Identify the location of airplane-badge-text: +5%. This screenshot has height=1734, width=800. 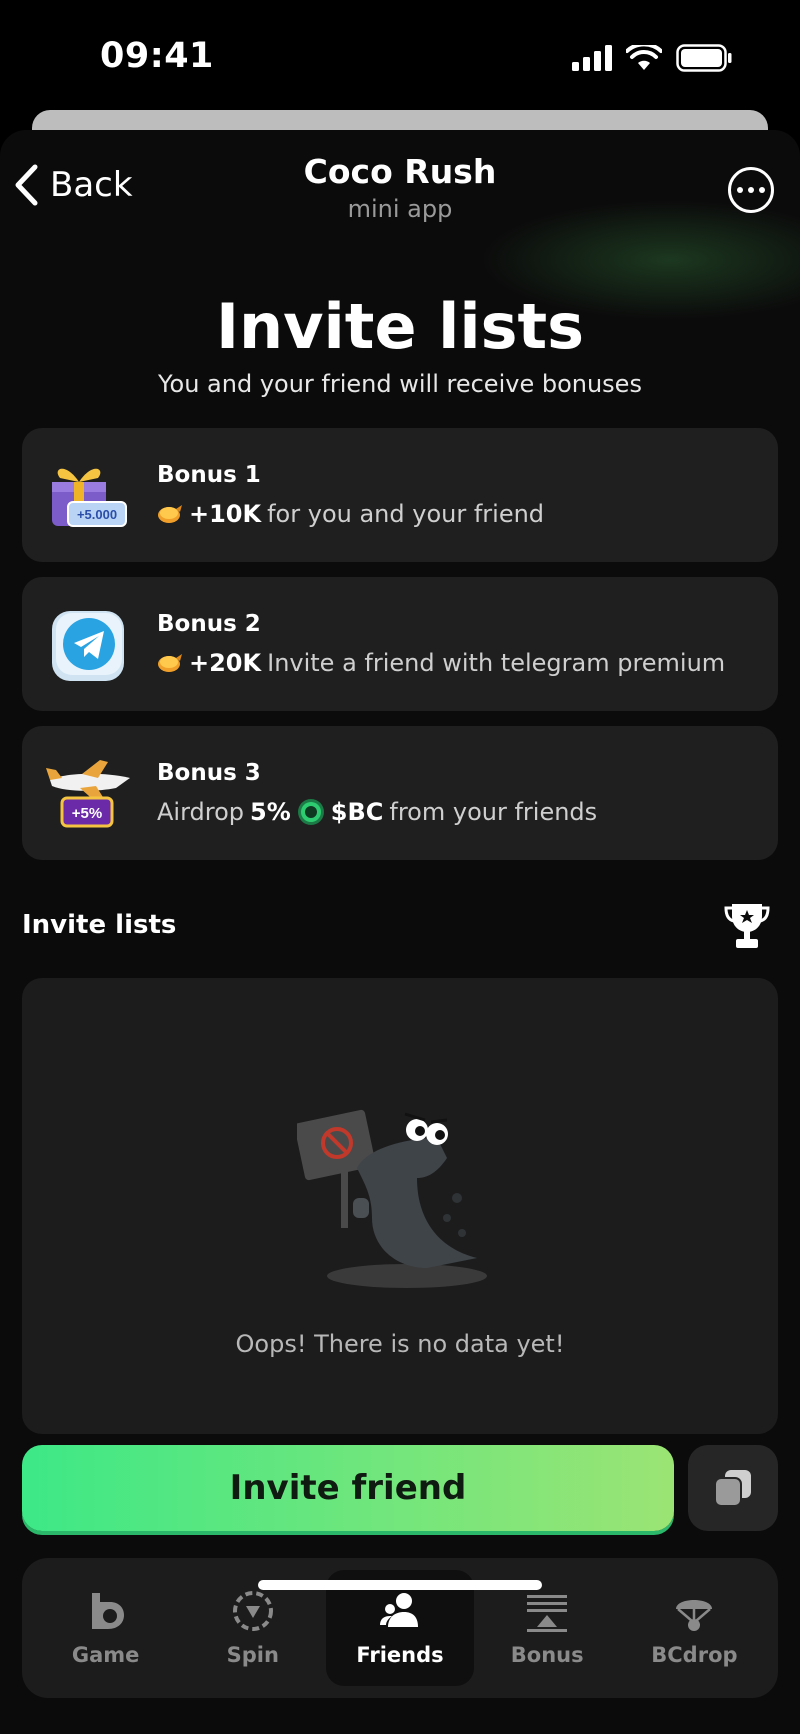
(87, 813).